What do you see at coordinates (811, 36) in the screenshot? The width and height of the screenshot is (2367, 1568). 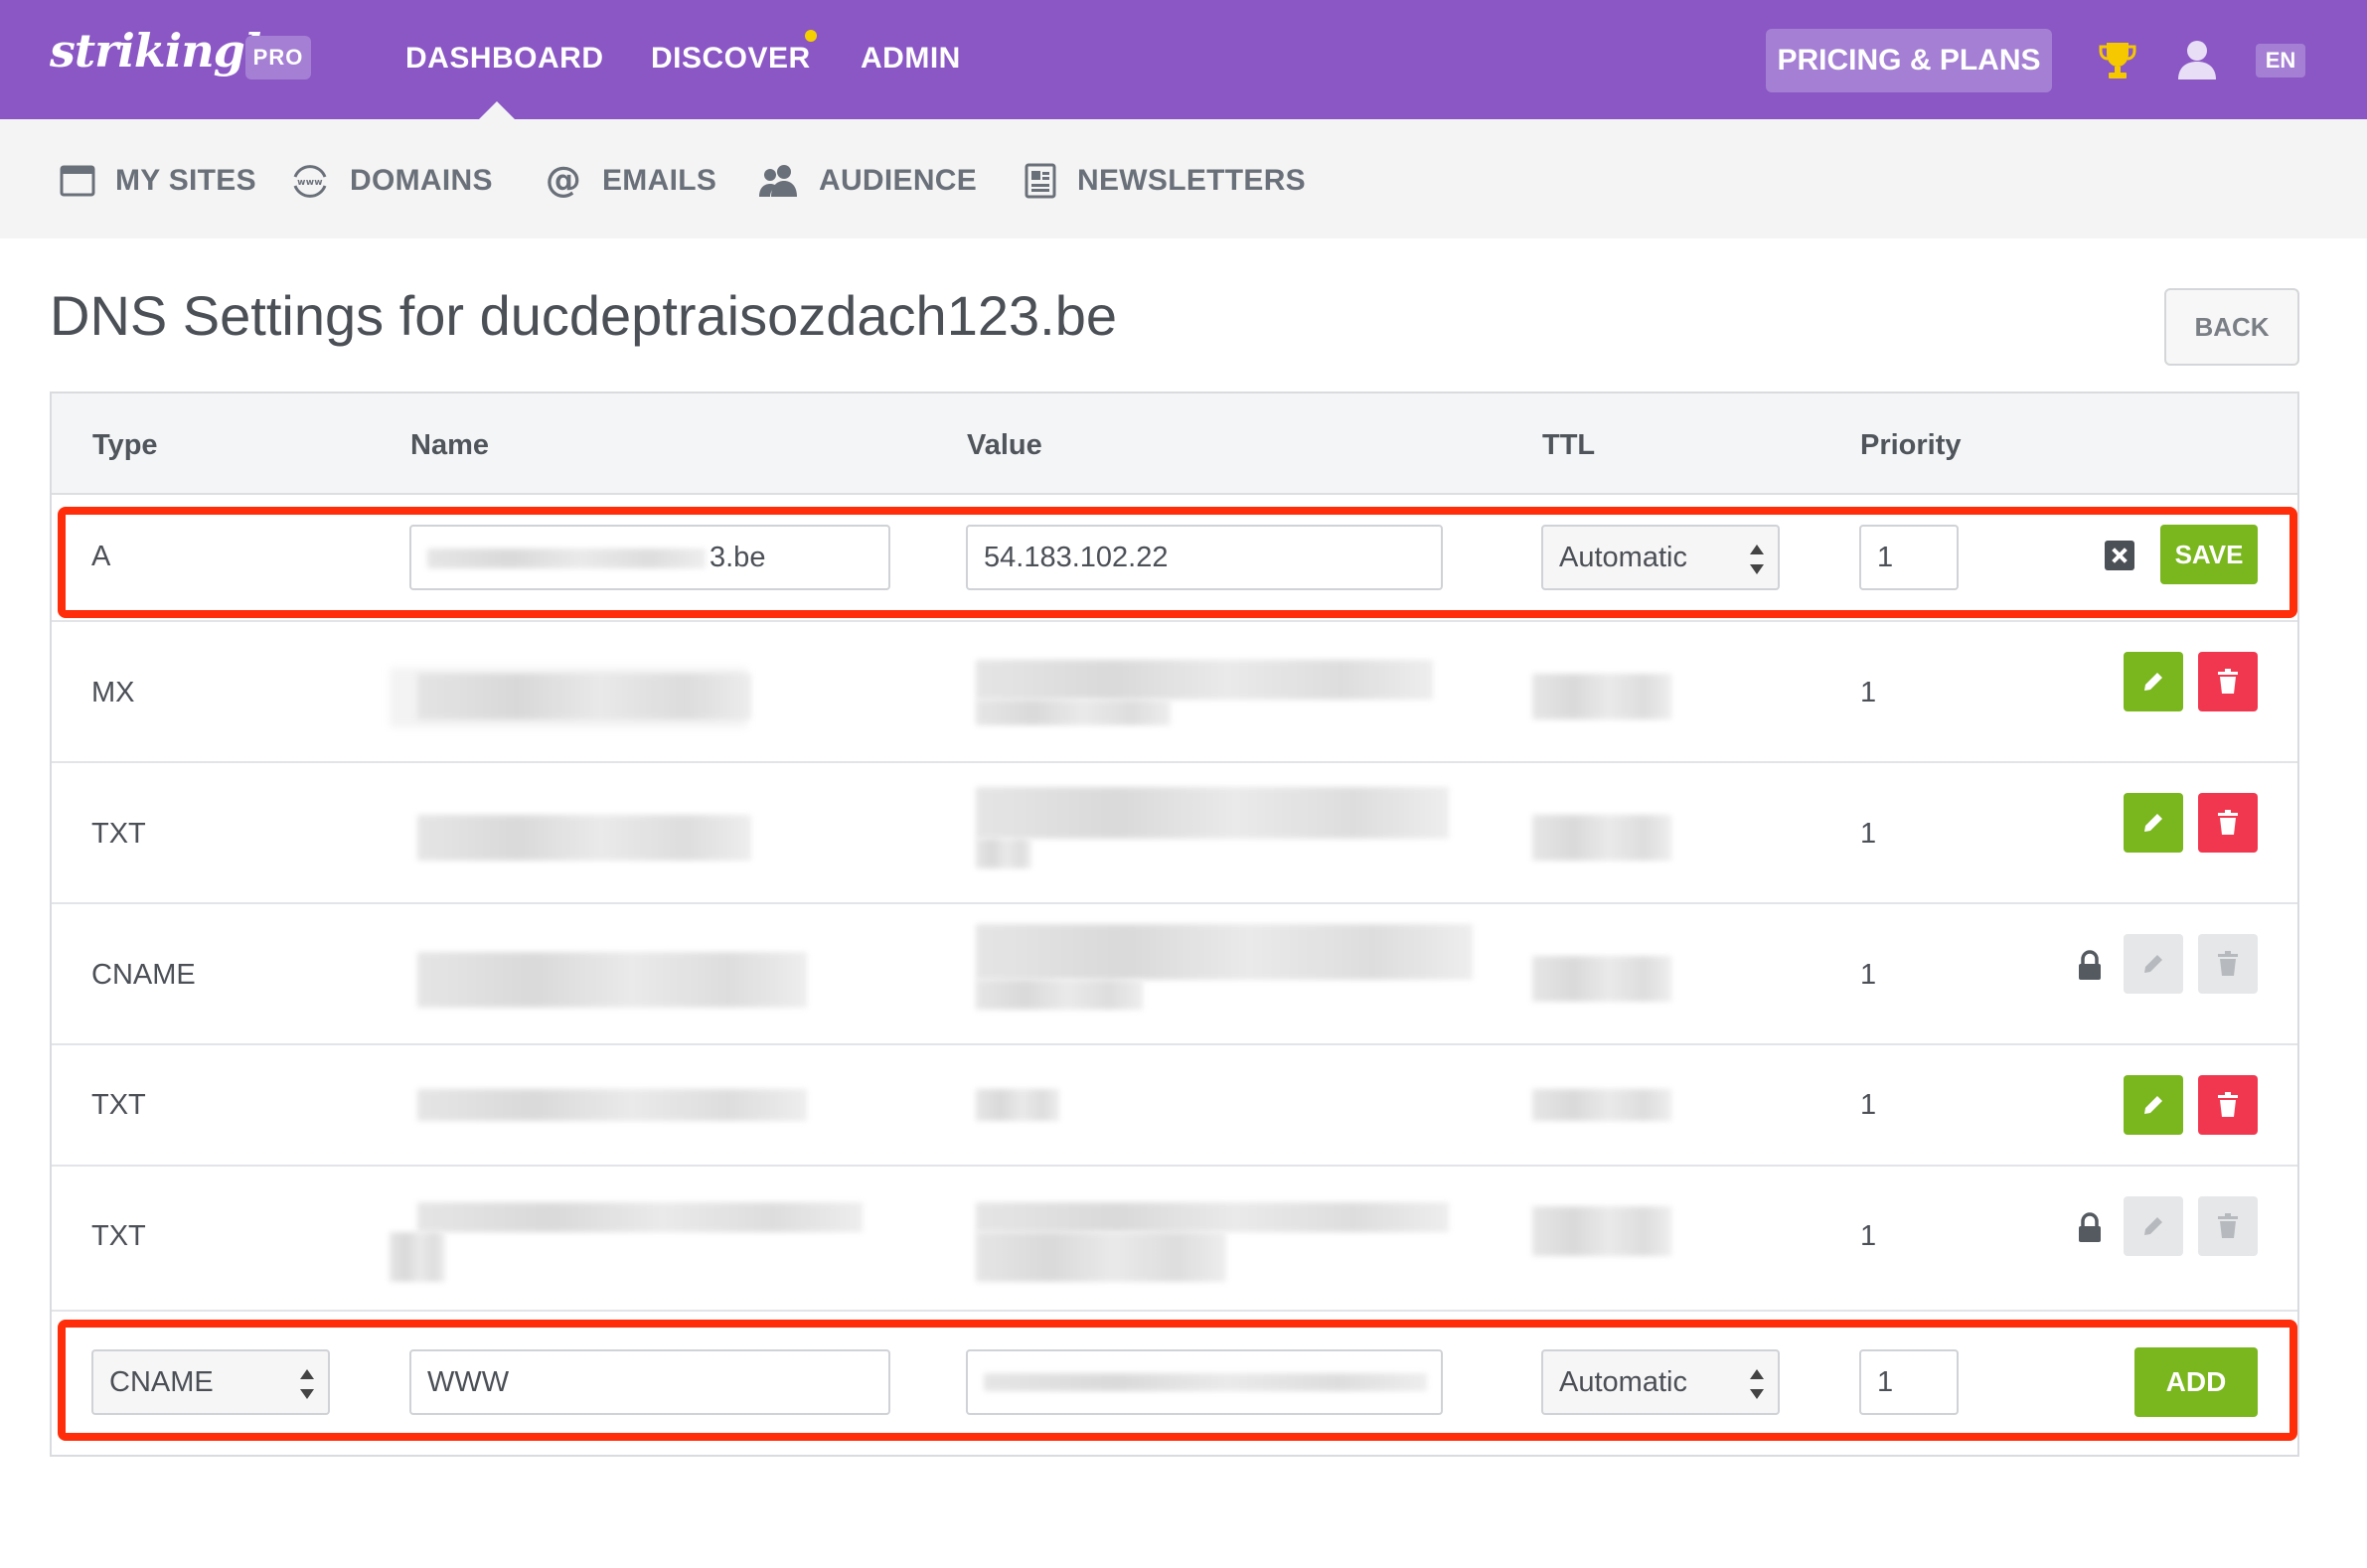 I see `notification-dot` at bounding box center [811, 36].